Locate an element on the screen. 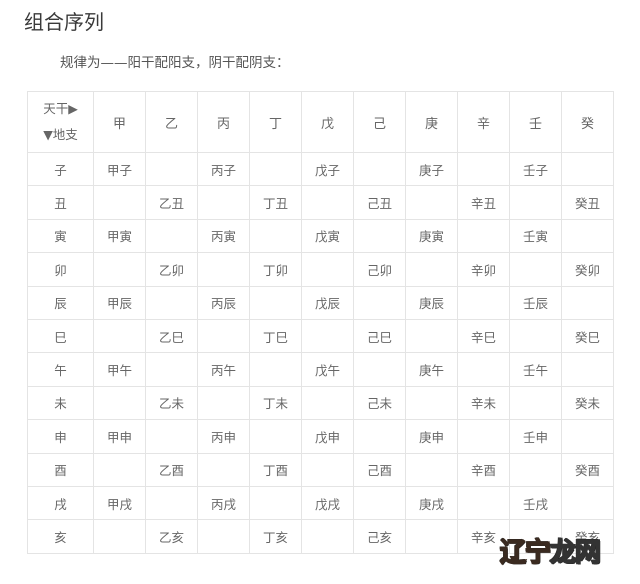  corner-cell: 天干▶ ▼地支 is located at coordinates (60, 122).